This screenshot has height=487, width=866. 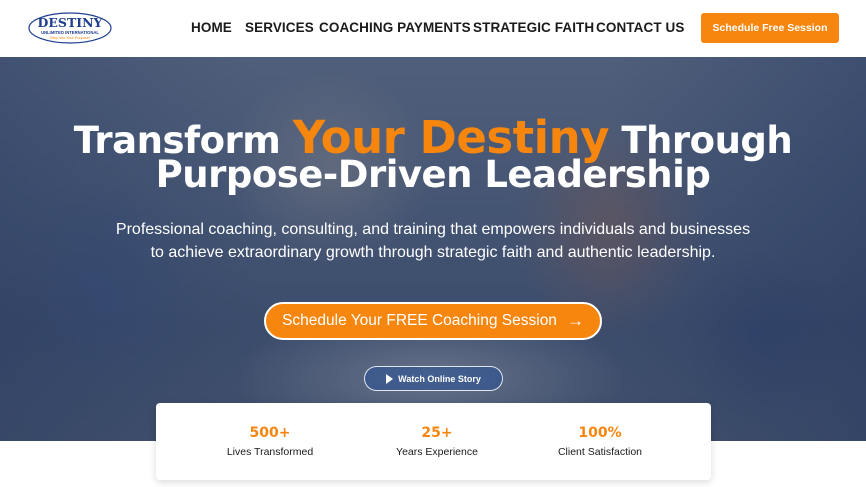 I want to click on stat-label: Years Experience, so click(x=437, y=452).